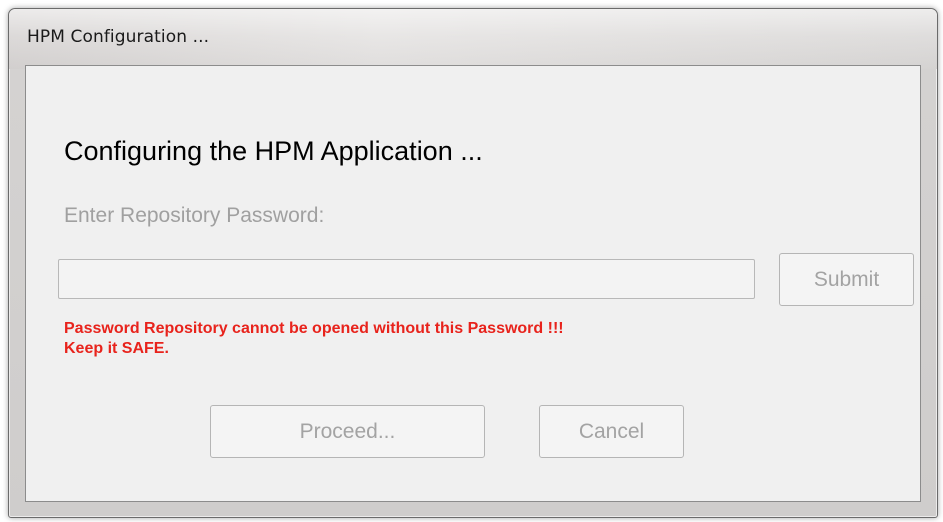 The image size is (943, 522). I want to click on repository-password-input, so click(406, 279).